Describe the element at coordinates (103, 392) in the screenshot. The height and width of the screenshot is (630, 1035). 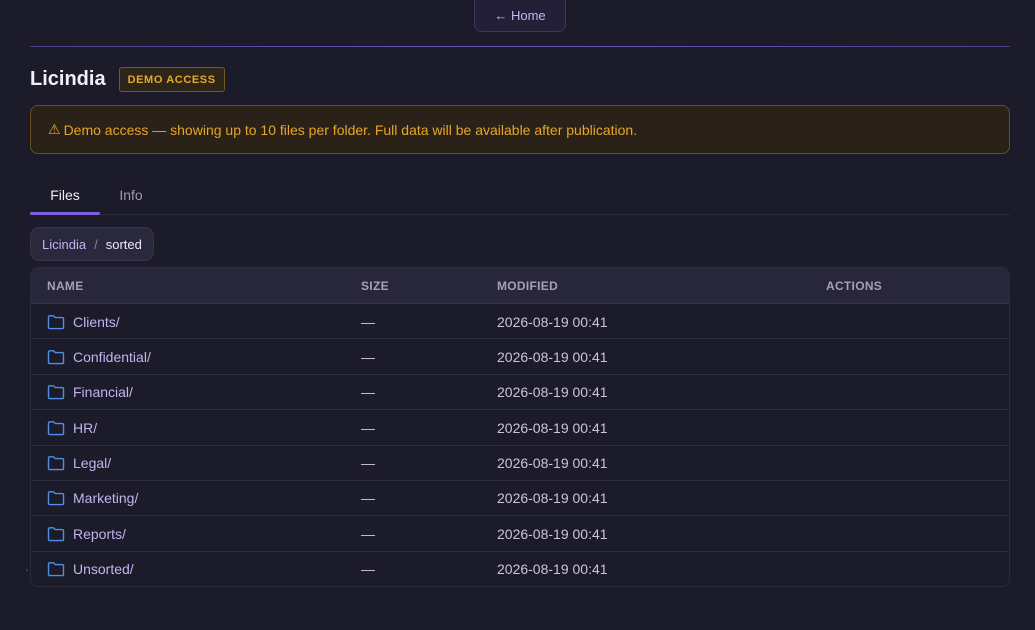
I see `folder-name-link: Financial/` at that location.